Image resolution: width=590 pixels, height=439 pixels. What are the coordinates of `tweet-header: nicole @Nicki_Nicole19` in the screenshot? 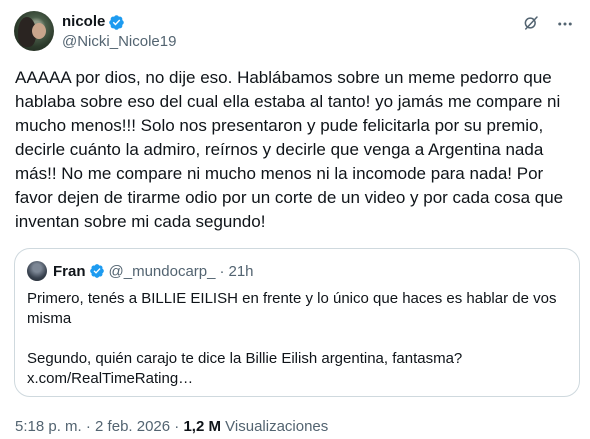 It's located at (297, 33).